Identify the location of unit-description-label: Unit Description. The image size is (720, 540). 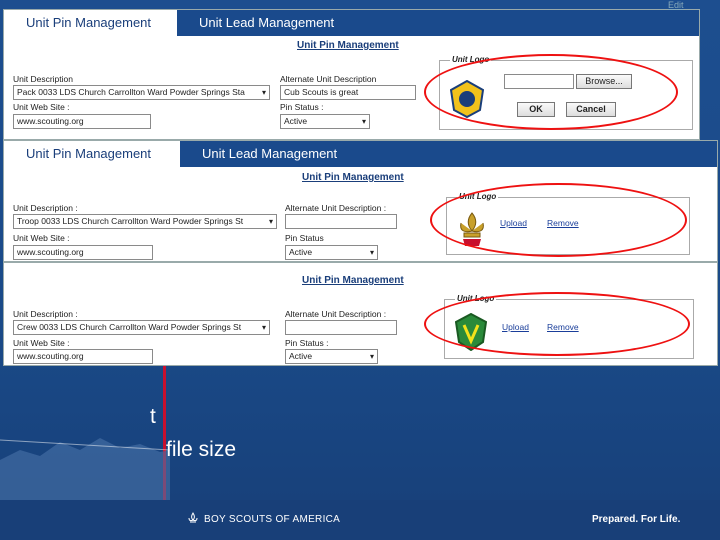
(43, 79).